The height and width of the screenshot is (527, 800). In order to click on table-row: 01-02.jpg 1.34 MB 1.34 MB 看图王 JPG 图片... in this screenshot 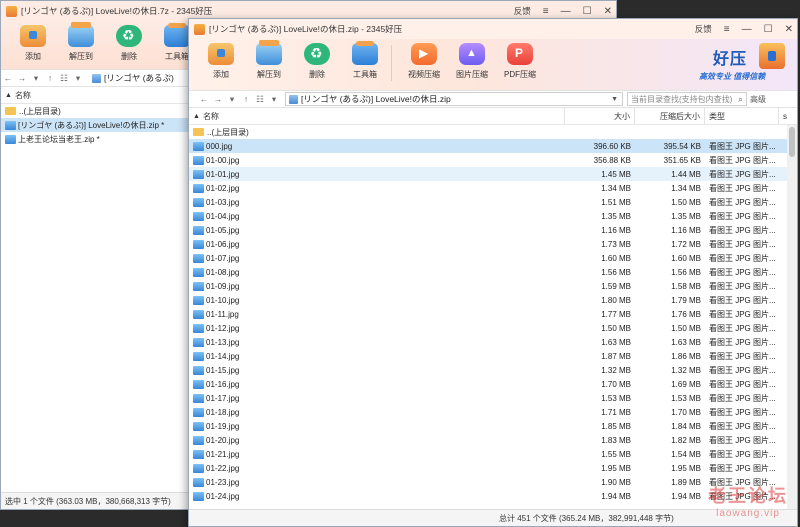, I will do `click(493, 188)`.